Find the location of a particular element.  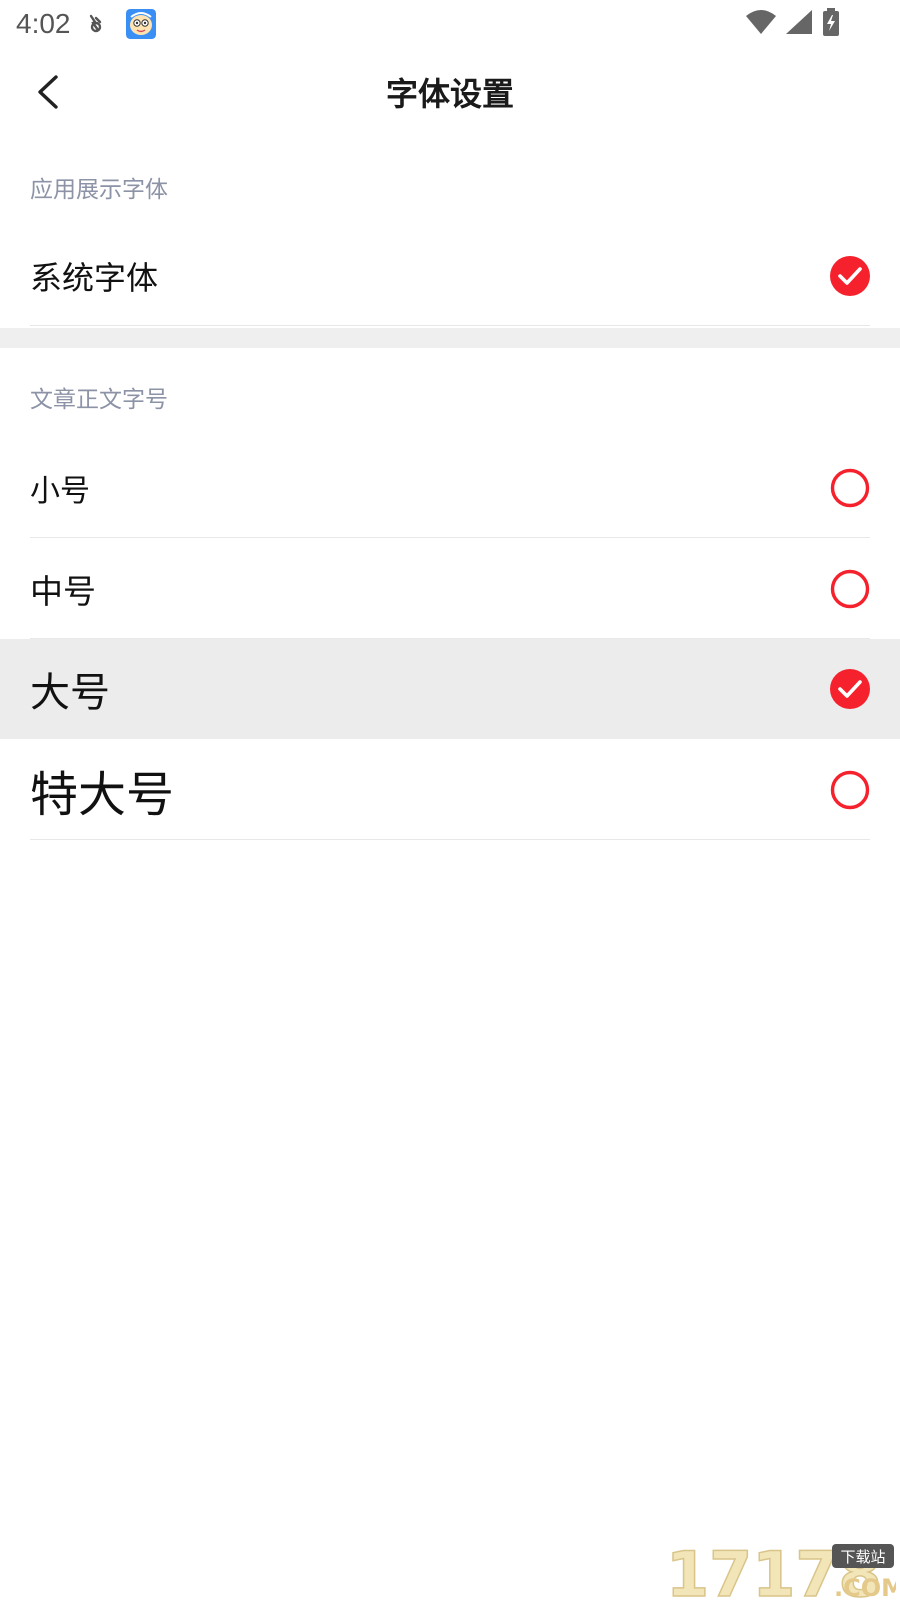

wifi-icon is located at coordinates (761, 24).